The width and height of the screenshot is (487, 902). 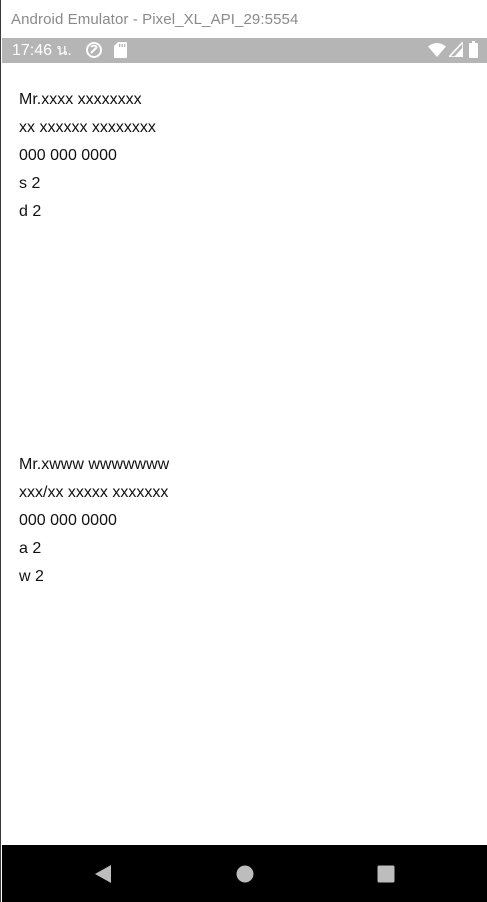 I want to click on home-icon, so click(x=245, y=874).